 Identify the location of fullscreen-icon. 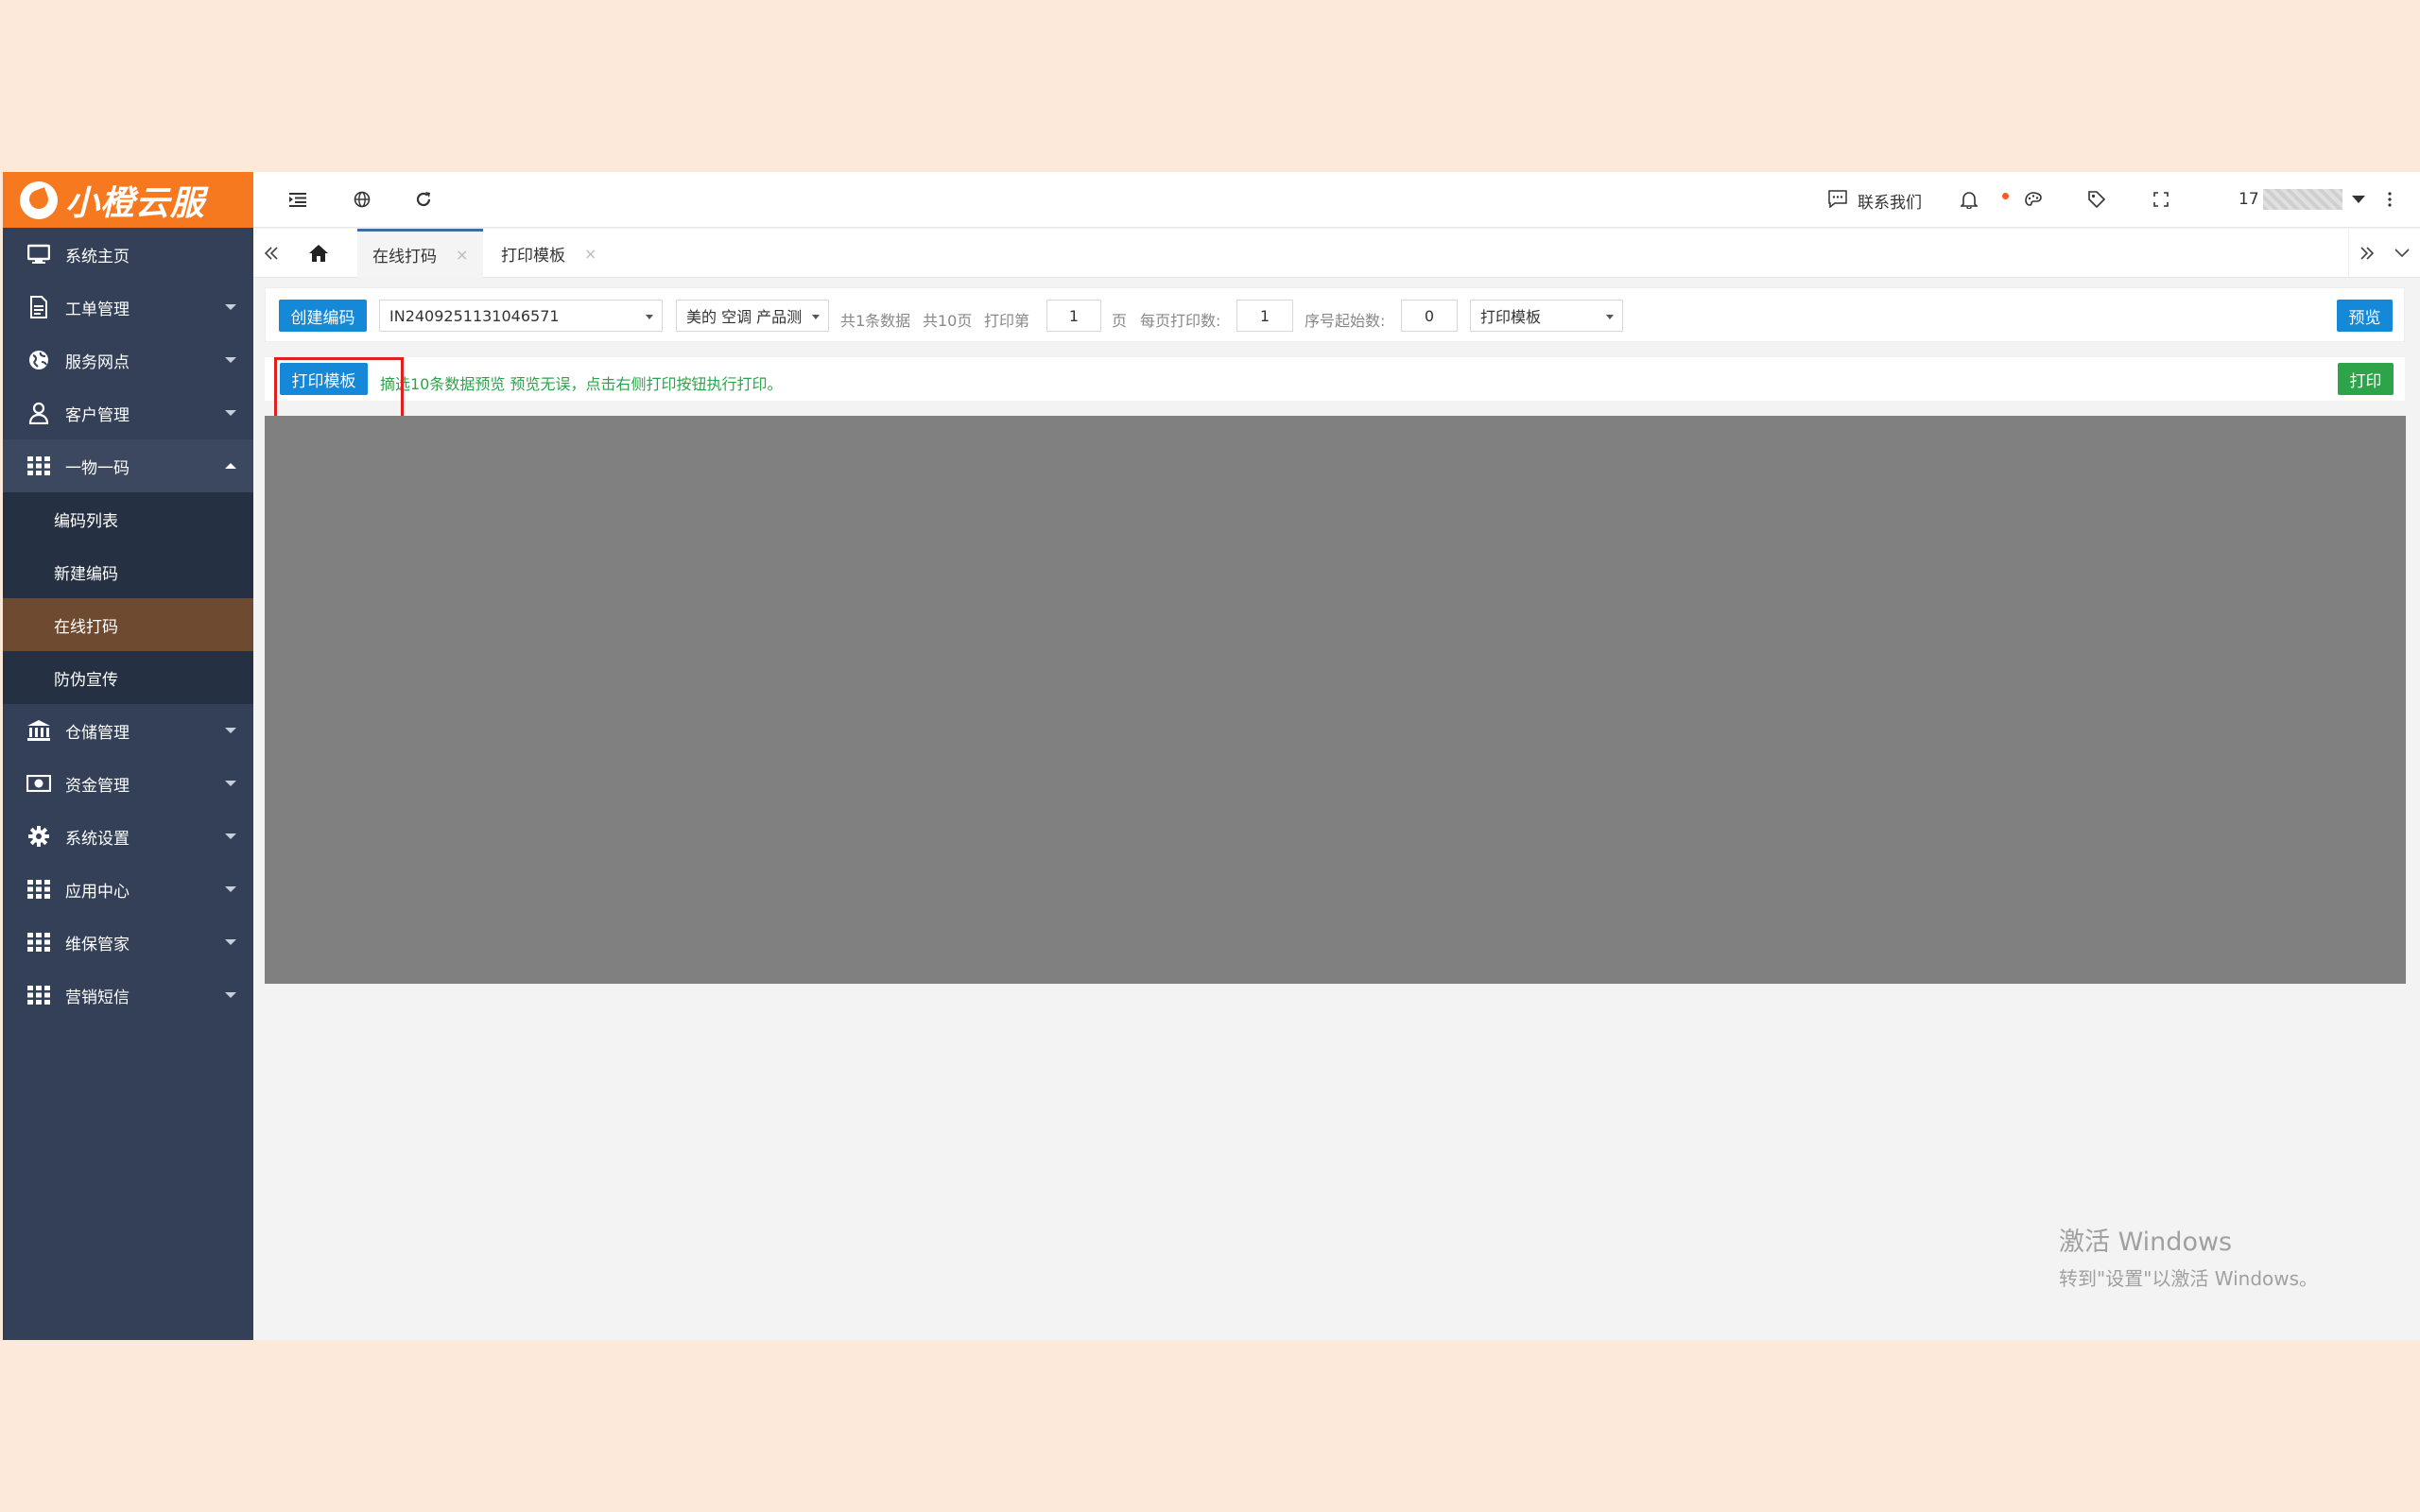
(2161, 199).